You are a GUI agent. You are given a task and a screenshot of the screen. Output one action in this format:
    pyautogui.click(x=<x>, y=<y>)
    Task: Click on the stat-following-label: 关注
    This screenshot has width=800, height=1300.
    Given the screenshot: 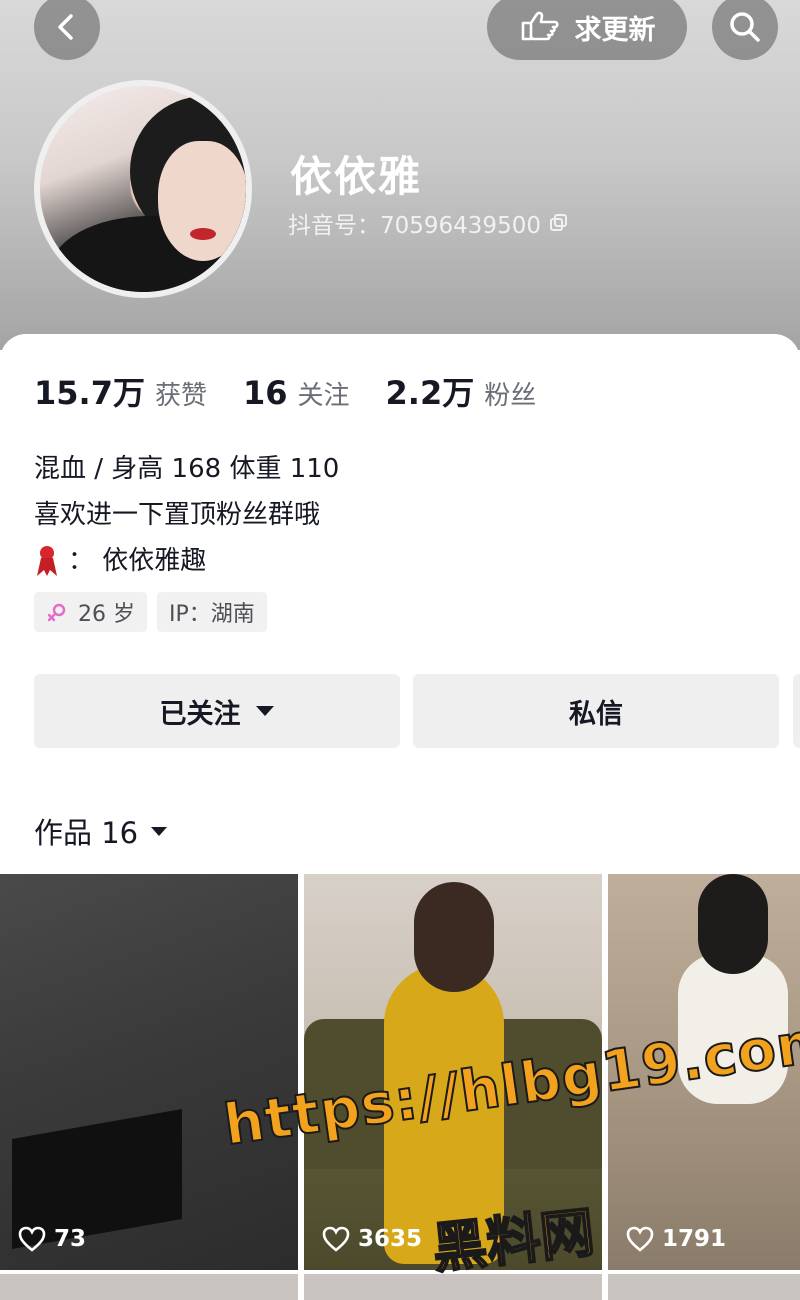 What is the action you would take?
    pyautogui.click(x=323, y=396)
    